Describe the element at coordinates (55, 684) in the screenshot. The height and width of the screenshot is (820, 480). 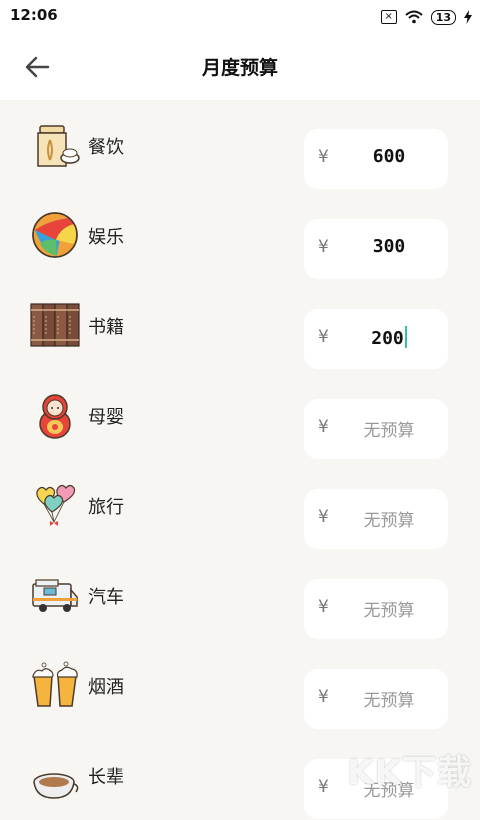
I see `beer-mugs-icon` at that location.